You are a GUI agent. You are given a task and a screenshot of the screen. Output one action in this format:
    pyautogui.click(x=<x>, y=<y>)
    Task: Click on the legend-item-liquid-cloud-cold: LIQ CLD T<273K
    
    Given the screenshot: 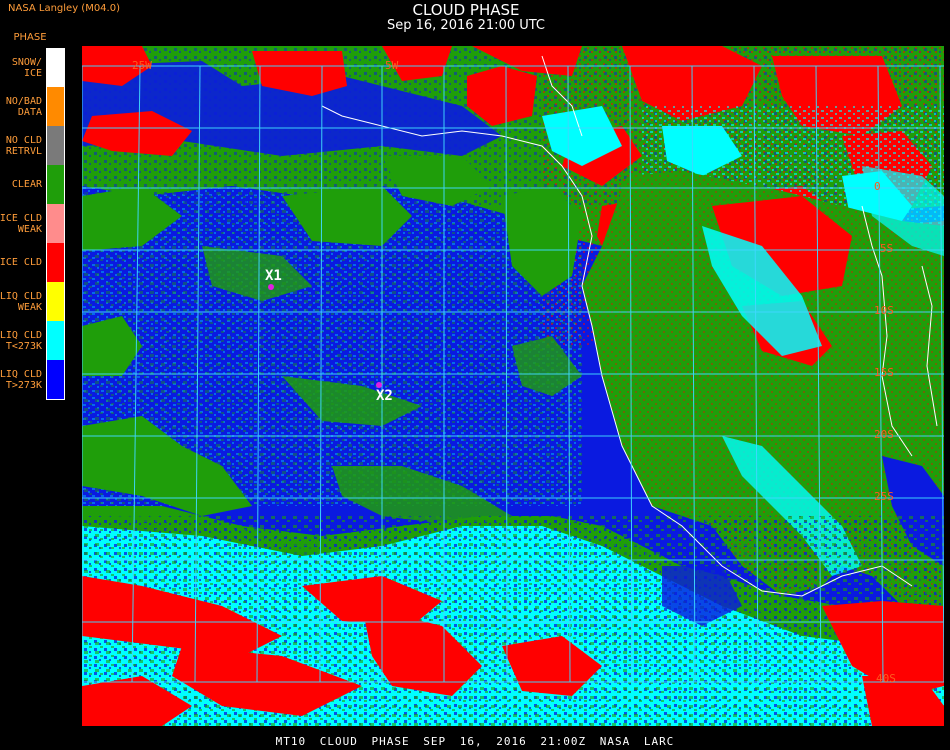 What is the action you would take?
    pyautogui.click(x=33, y=340)
    